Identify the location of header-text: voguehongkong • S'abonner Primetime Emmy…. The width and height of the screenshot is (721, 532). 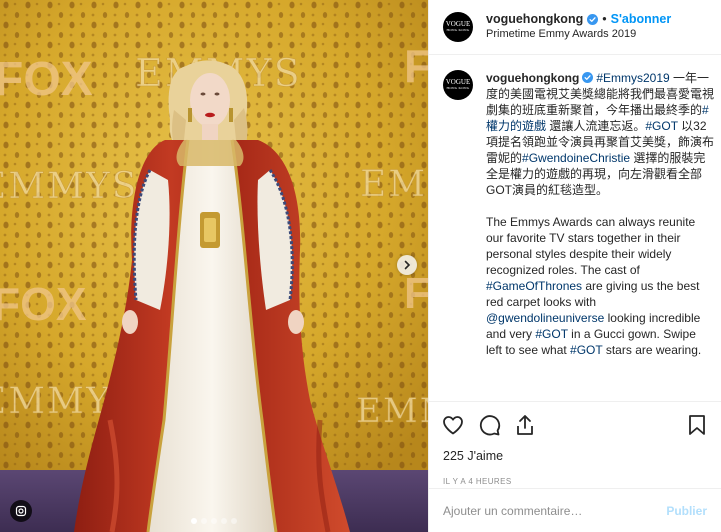
(578, 27).